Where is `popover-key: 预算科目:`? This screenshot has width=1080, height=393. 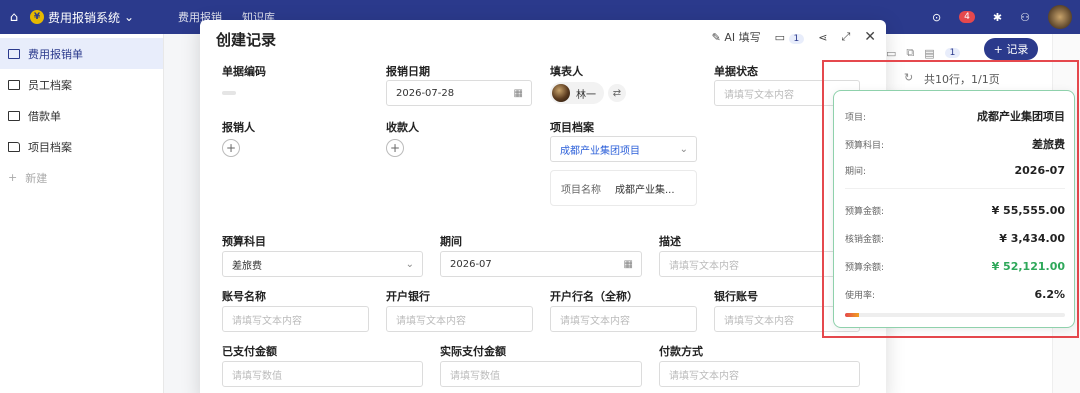 popover-key: 预算科目: is located at coordinates (865, 145).